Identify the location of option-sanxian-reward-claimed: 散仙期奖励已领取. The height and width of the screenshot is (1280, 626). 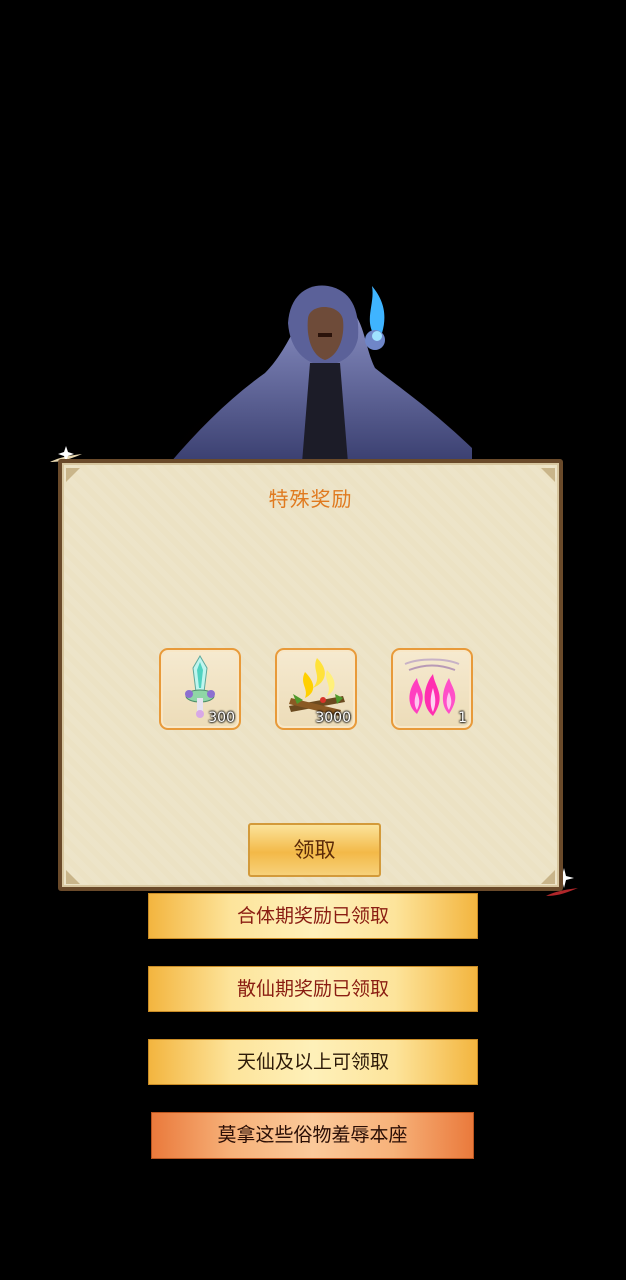
(313, 989).